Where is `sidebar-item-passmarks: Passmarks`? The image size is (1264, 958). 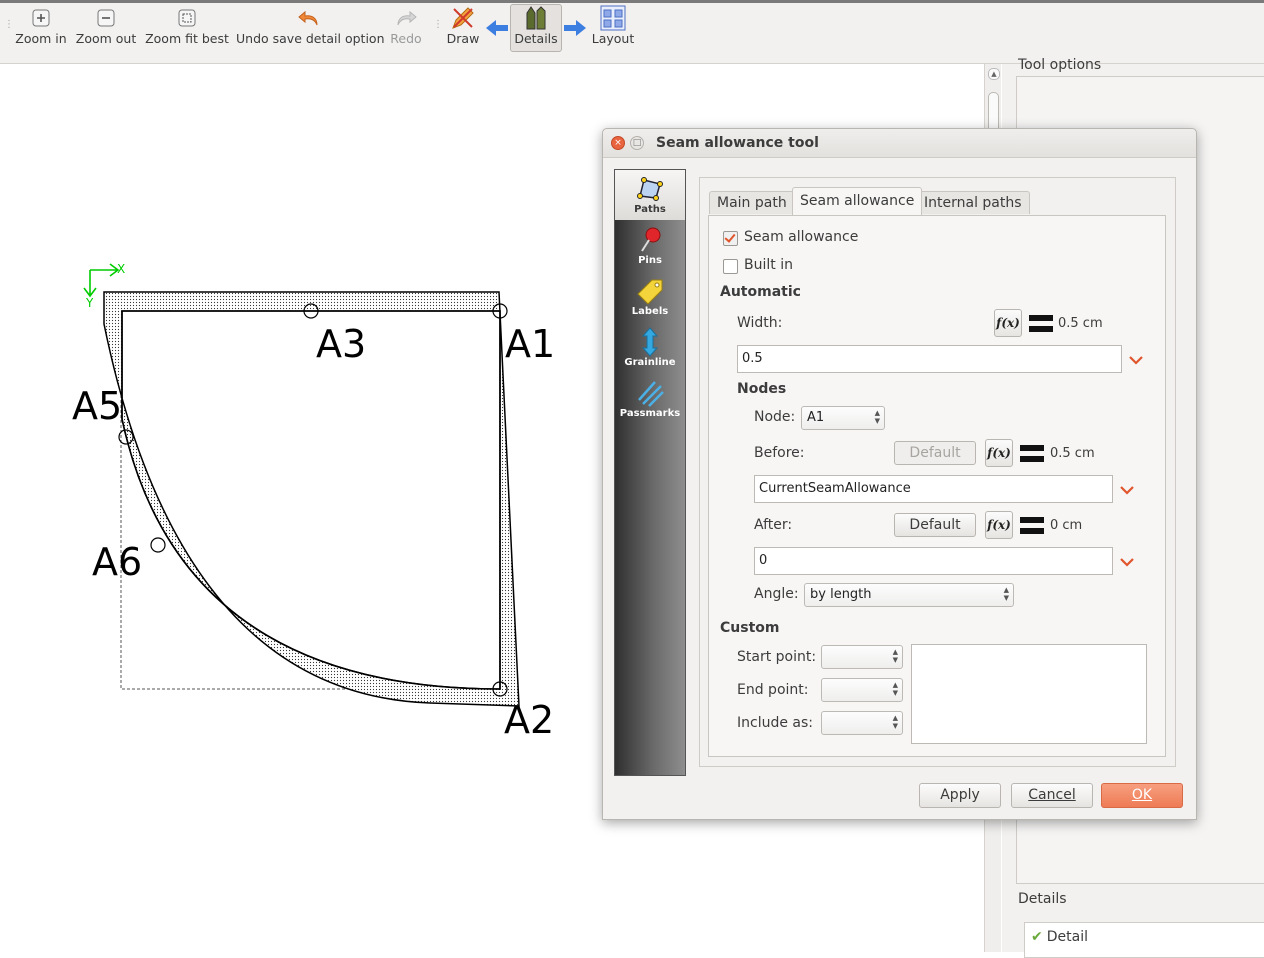 sidebar-item-passmarks: Passmarks is located at coordinates (650, 399).